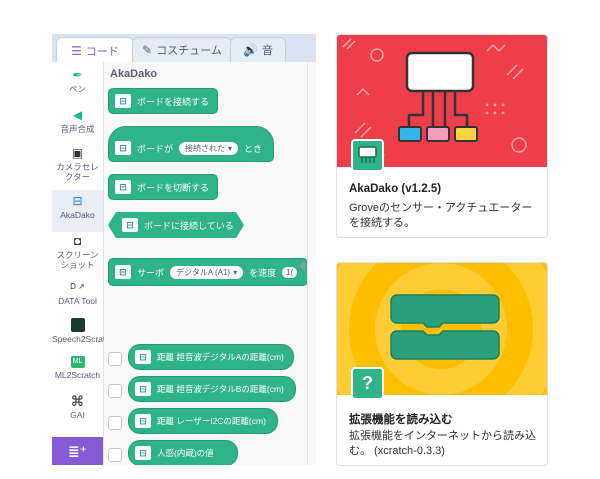 The height and width of the screenshot is (479, 600). I want to click on card-title: AkaDako (v1.2.5), so click(395, 189).